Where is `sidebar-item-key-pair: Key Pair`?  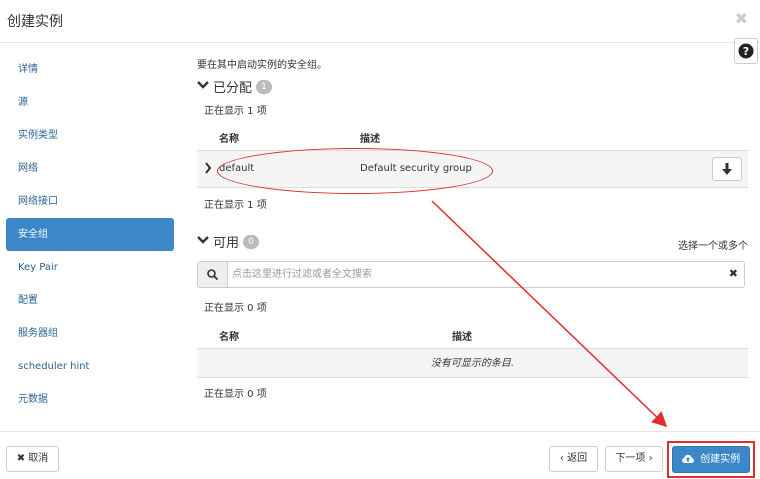
sidebar-item-key-pair: Key Pair is located at coordinates (90, 267).